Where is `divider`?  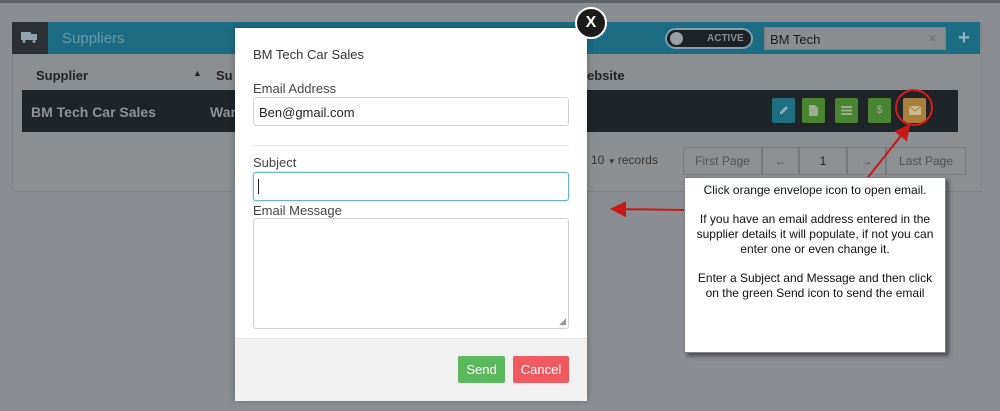
divider is located at coordinates (411, 145).